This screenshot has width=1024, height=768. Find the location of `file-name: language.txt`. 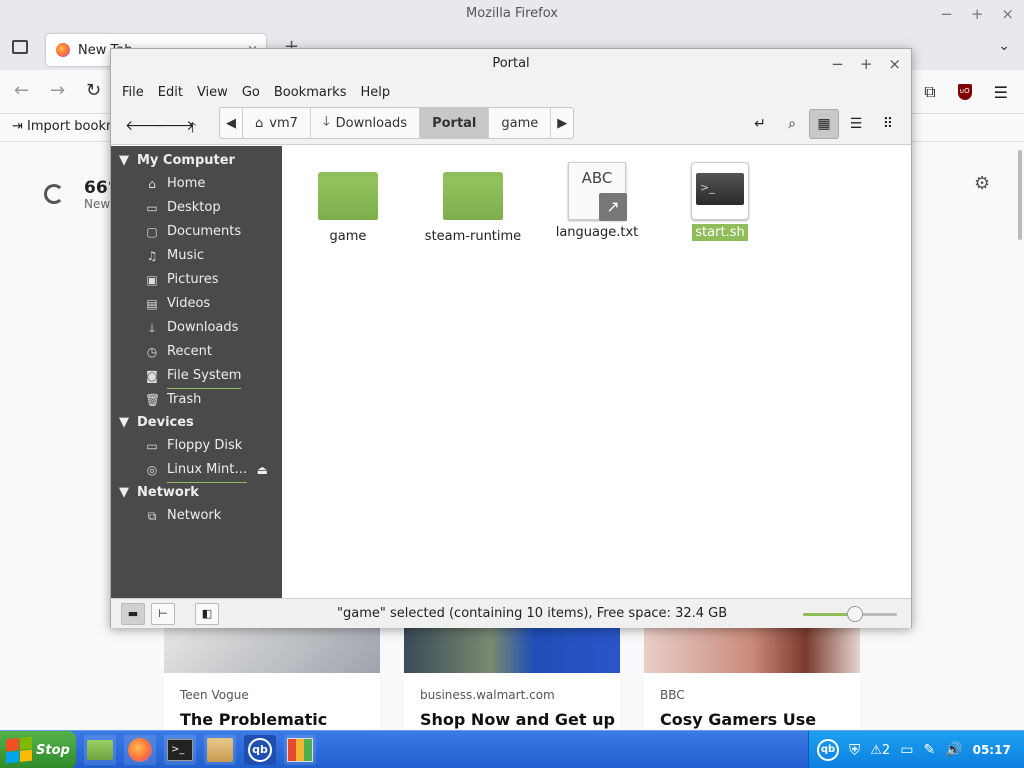

file-name: language.txt is located at coordinates (597, 232).